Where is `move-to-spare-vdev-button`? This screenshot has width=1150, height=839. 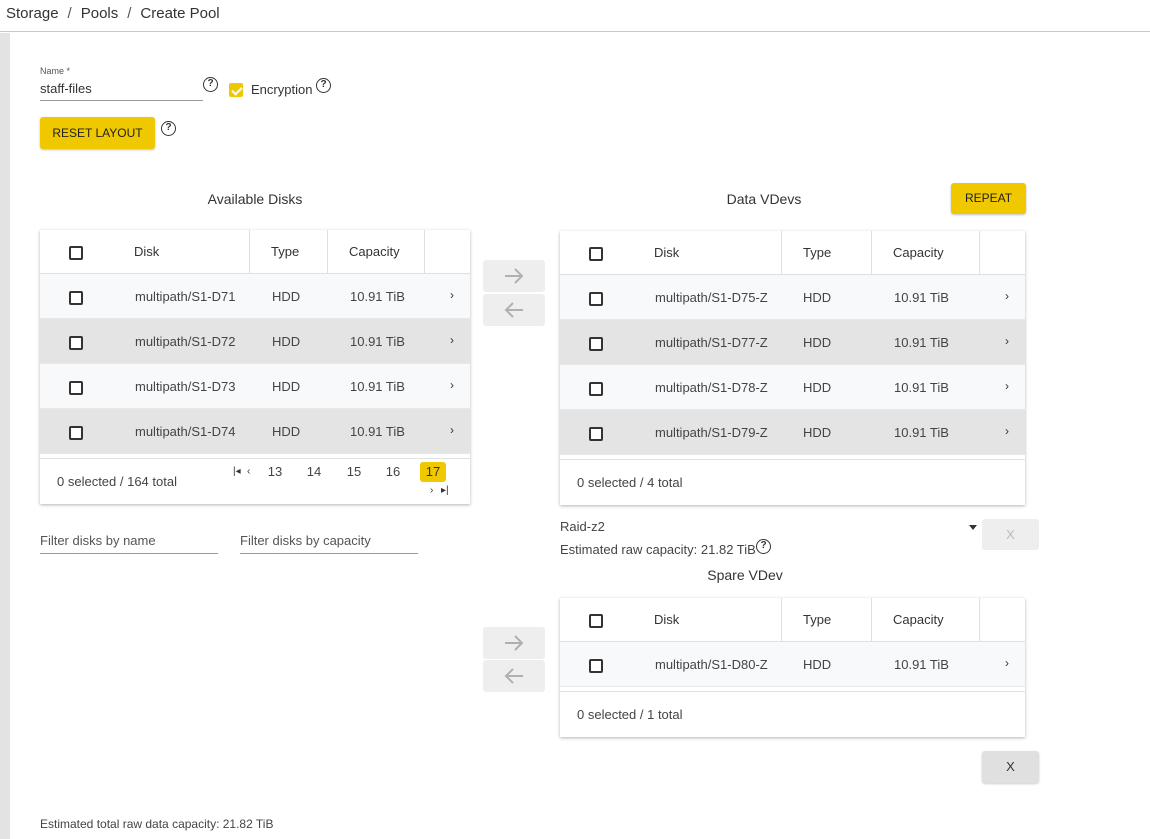
move-to-spare-vdev-button is located at coordinates (514, 643).